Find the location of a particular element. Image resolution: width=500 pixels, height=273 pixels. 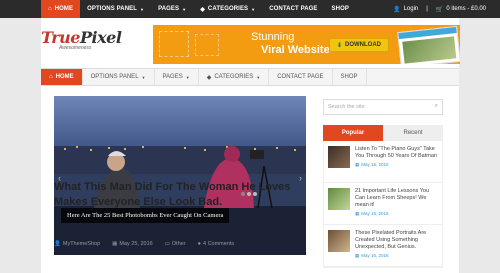

tab-popular: Popular is located at coordinates (353, 133).